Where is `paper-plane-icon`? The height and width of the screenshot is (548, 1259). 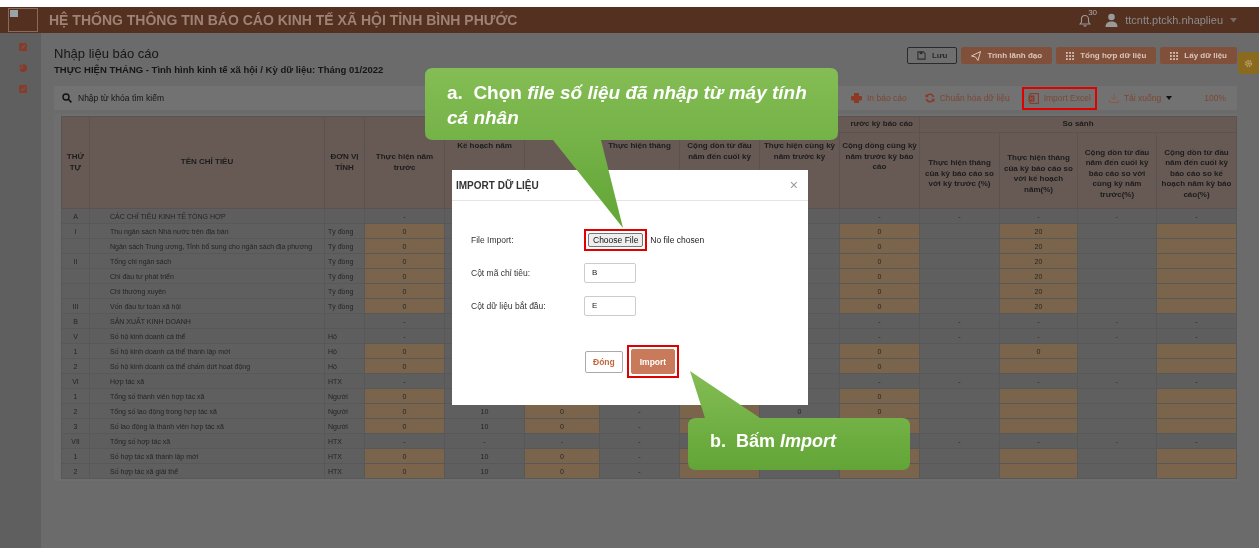 paper-plane-icon is located at coordinates (976, 55).